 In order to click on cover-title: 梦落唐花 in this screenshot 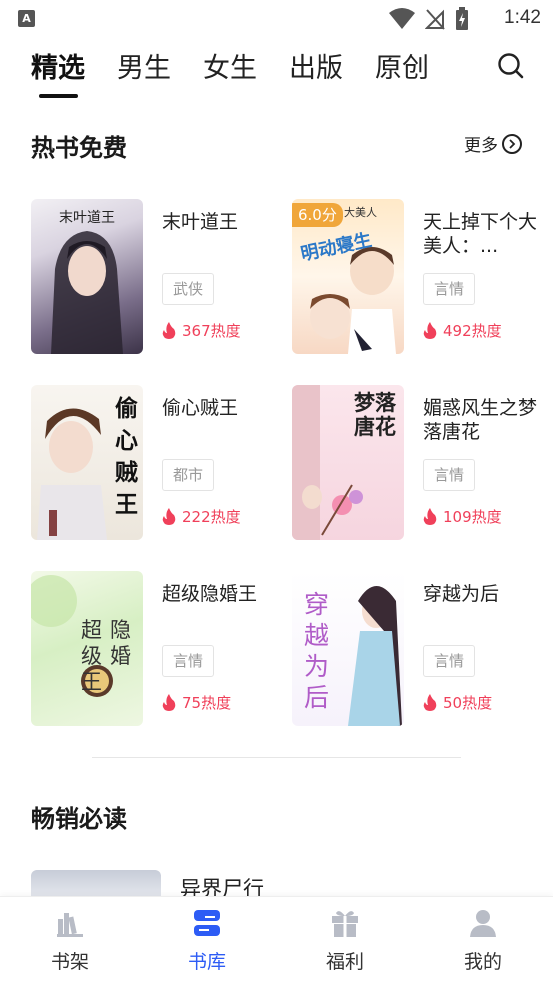, I will do `click(375, 414)`.